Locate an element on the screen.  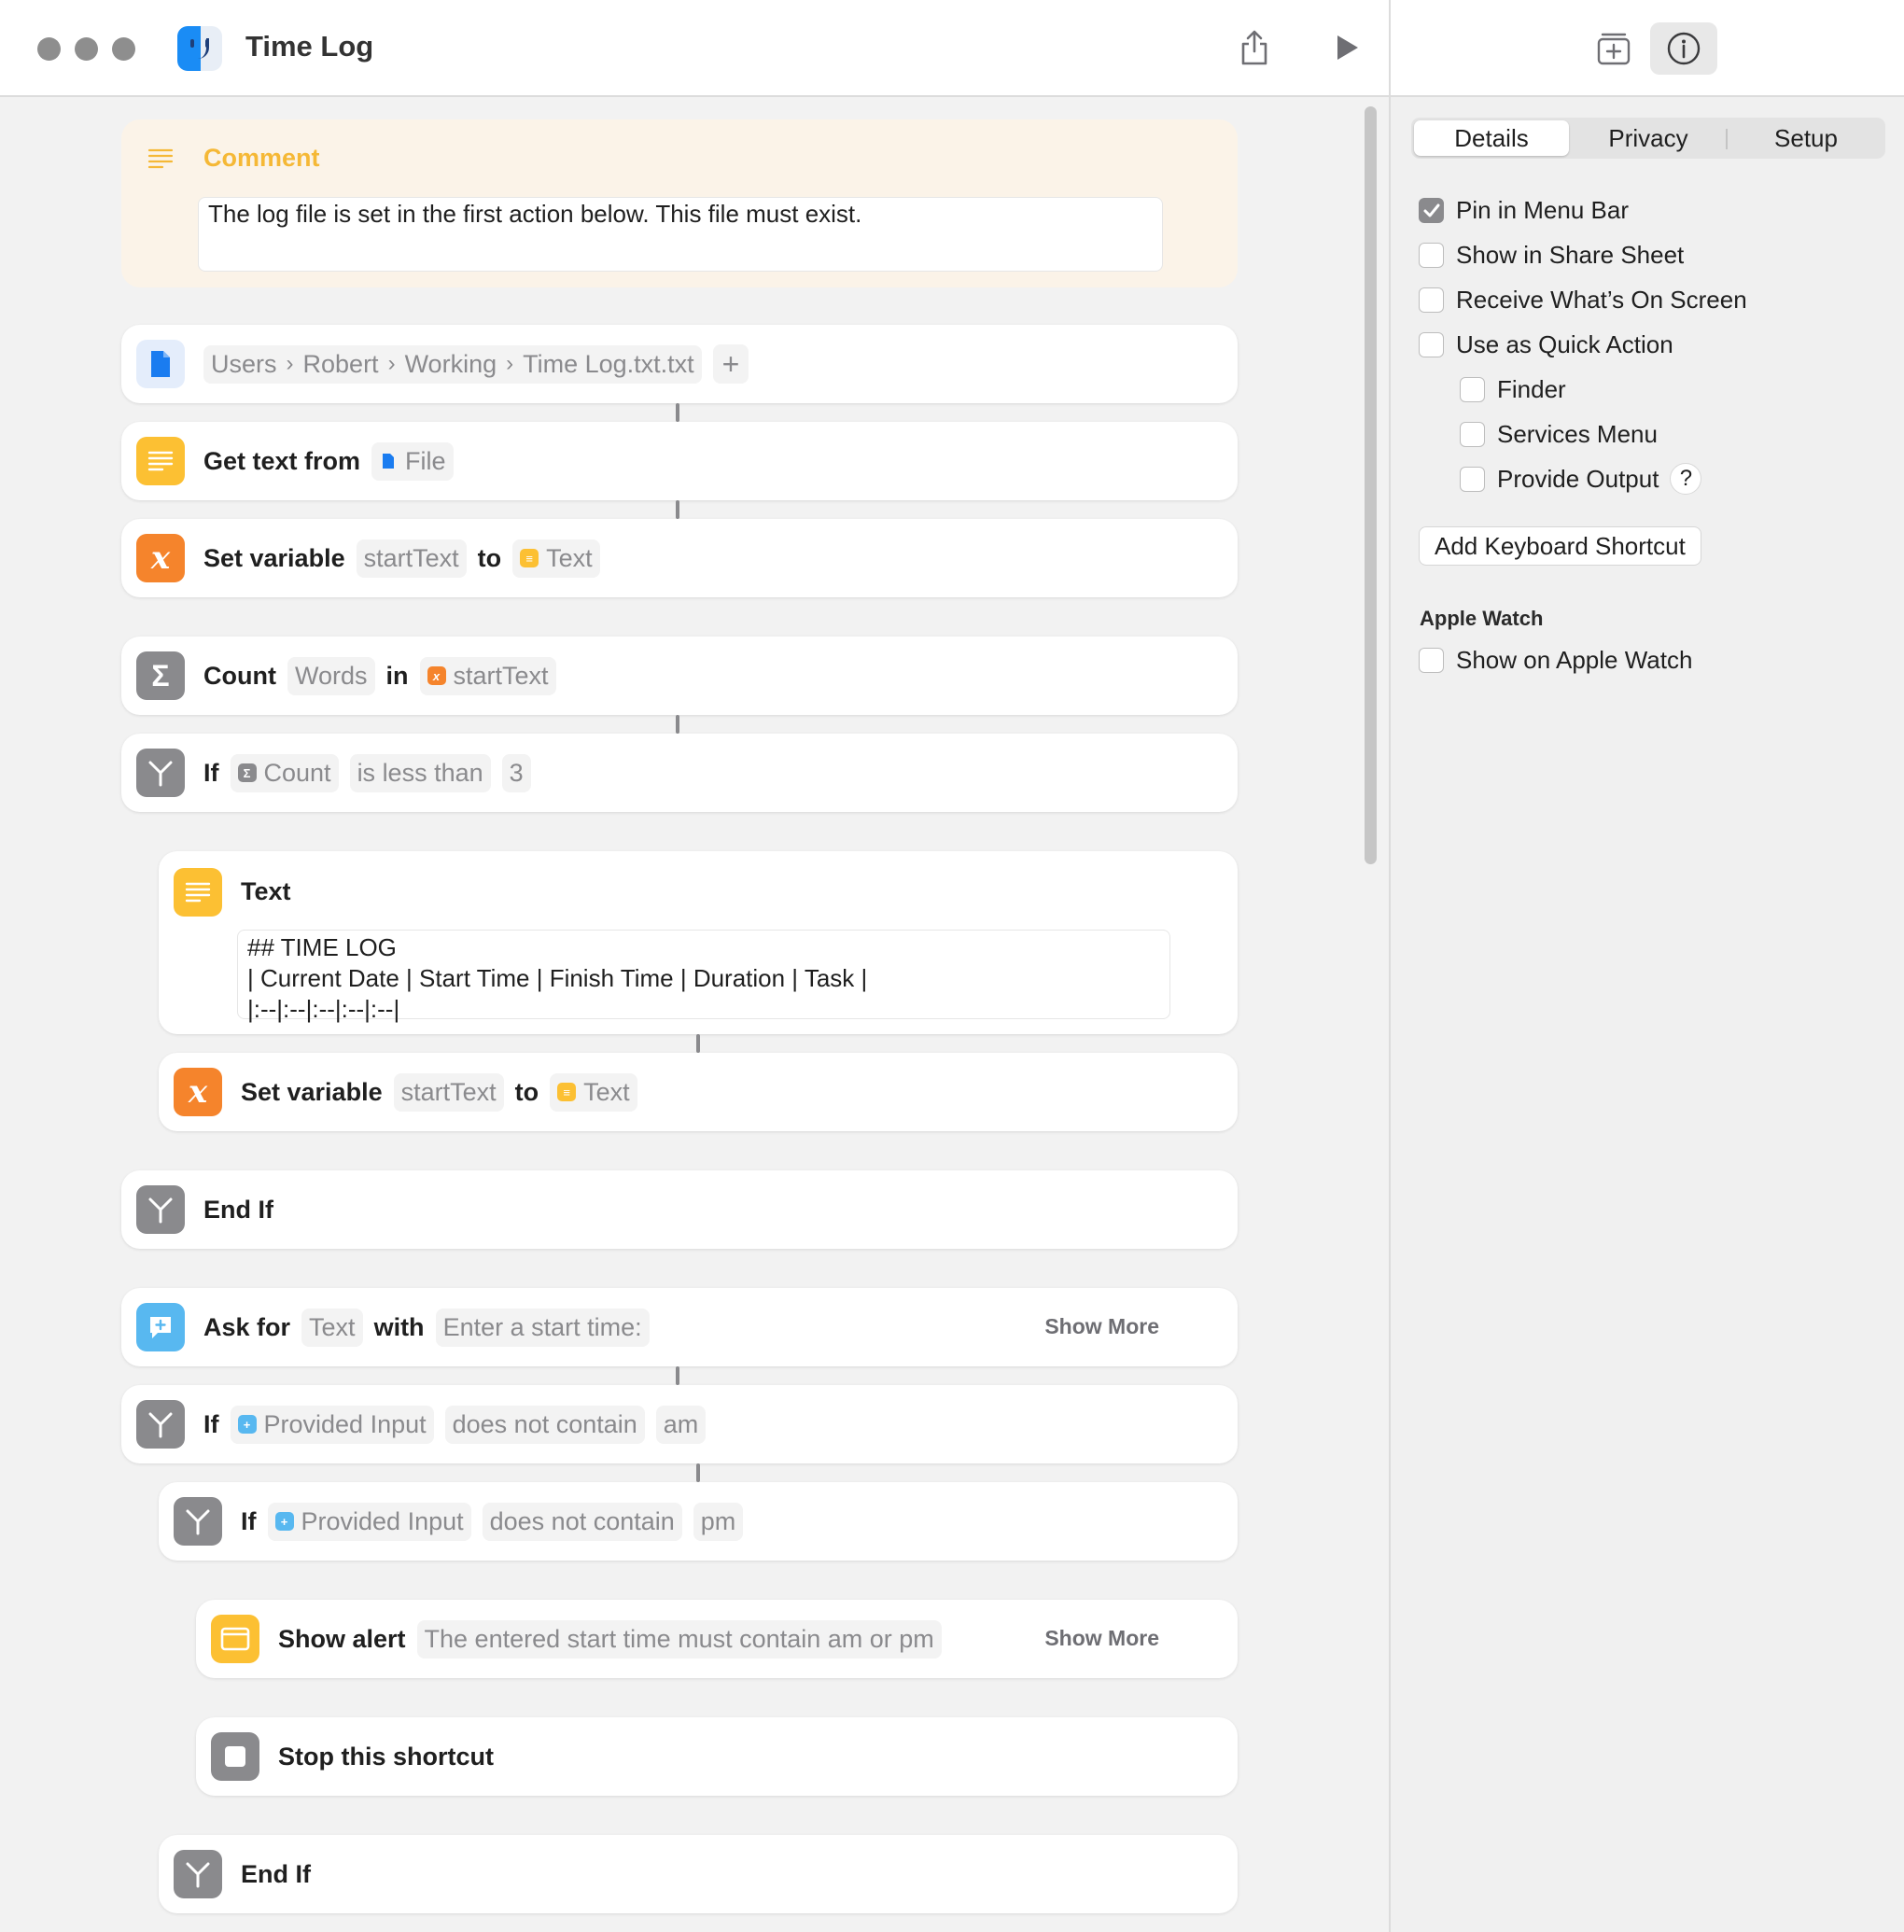
speech-bubble-icon is located at coordinates (160, 1327).